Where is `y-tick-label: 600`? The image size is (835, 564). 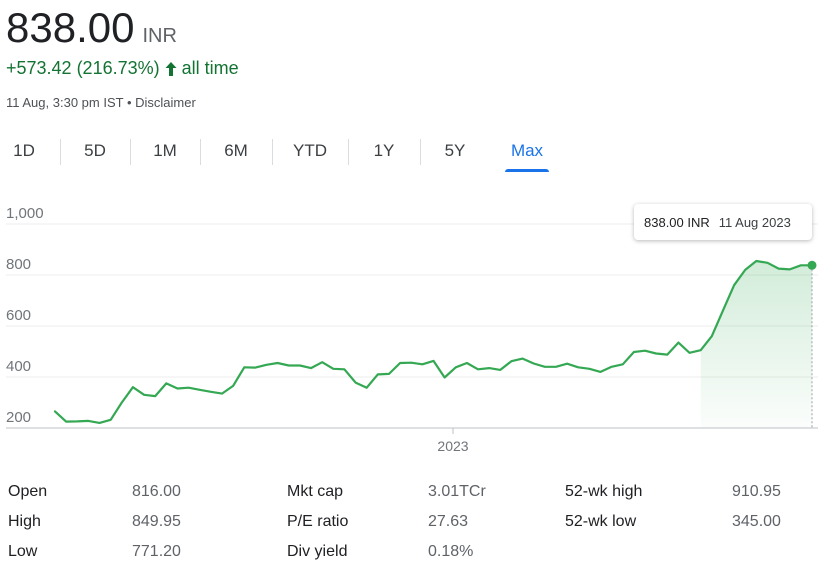 y-tick-label: 600 is located at coordinates (18, 315).